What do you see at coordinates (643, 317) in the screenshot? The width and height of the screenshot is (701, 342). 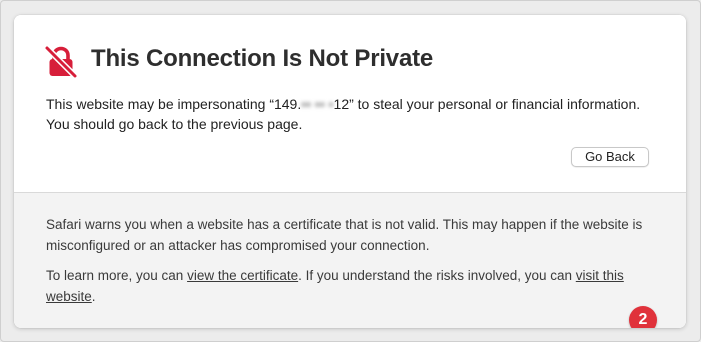 I see `step-number-badge: 2` at bounding box center [643, 317].